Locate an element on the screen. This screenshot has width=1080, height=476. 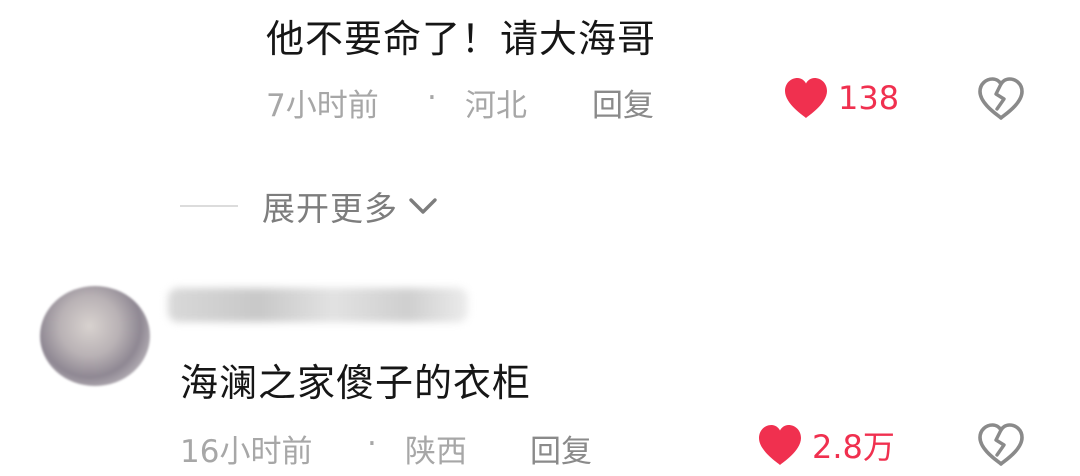
chevron-down-icon is located at coordinates (423, 206).